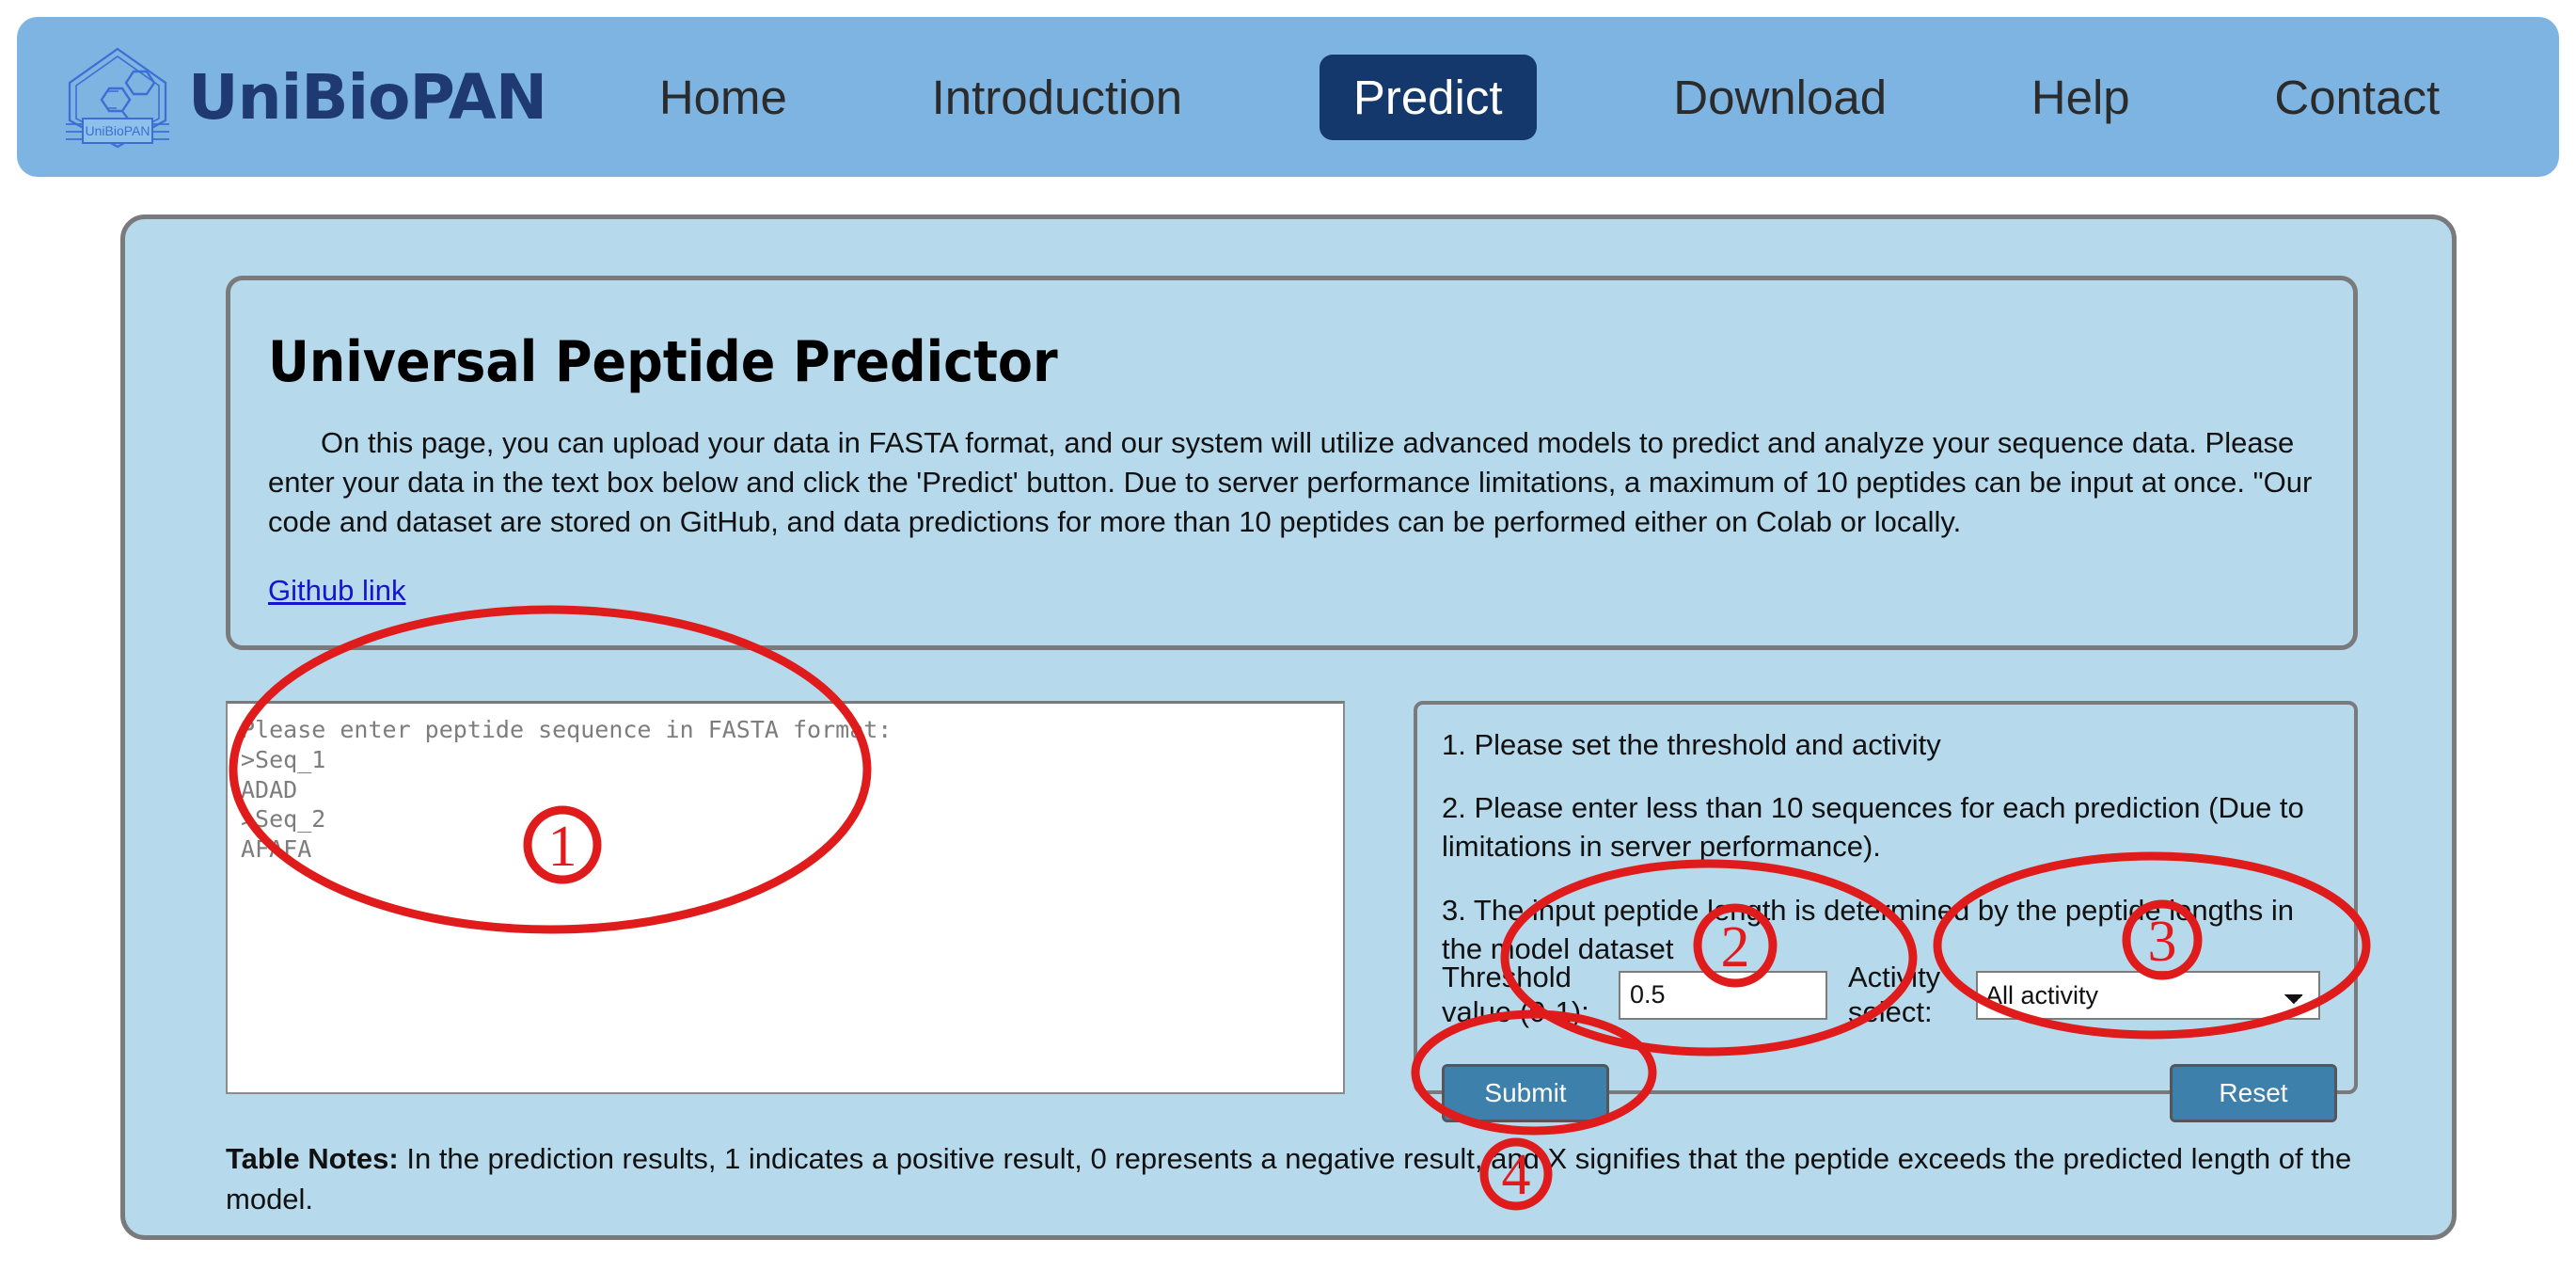  I want to click on nav-item-home: Home, so click(723, 97).